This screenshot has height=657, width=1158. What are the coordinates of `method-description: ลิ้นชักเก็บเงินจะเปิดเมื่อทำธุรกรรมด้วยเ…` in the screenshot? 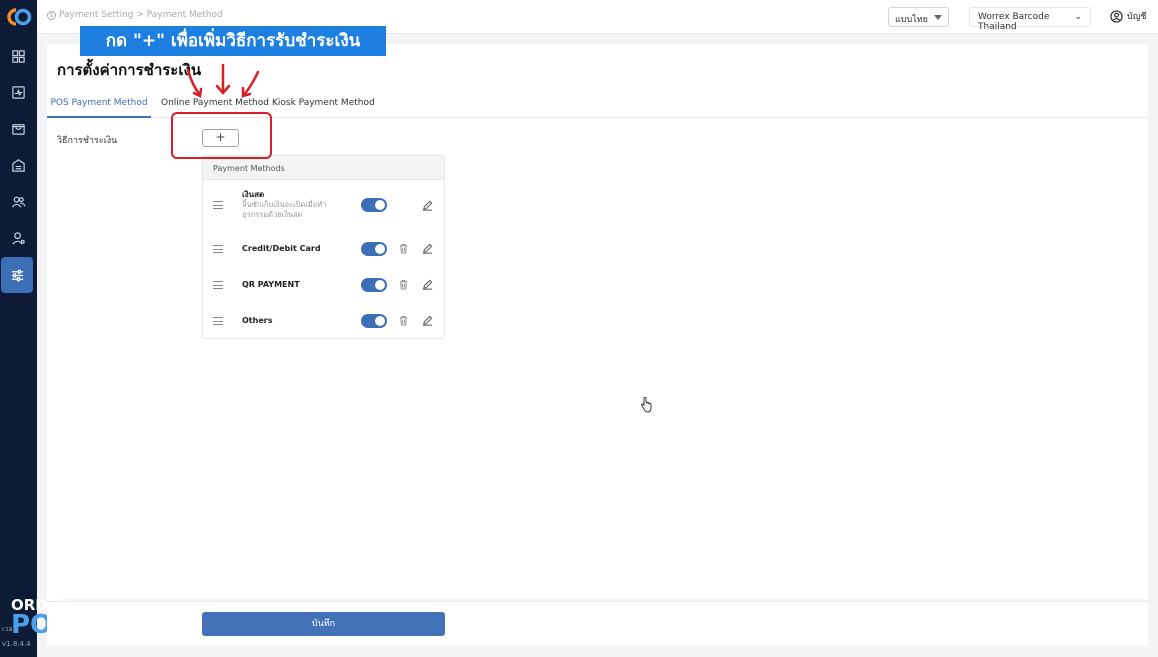 It's located at (284, 209).